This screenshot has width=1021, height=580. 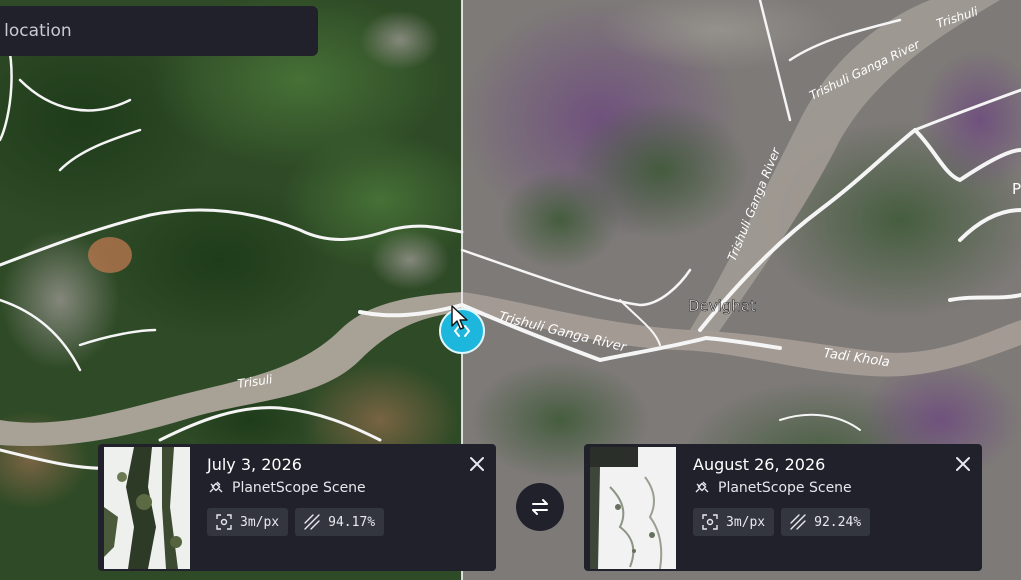 I want to click on location-search-input, so click(x=144, y=31).